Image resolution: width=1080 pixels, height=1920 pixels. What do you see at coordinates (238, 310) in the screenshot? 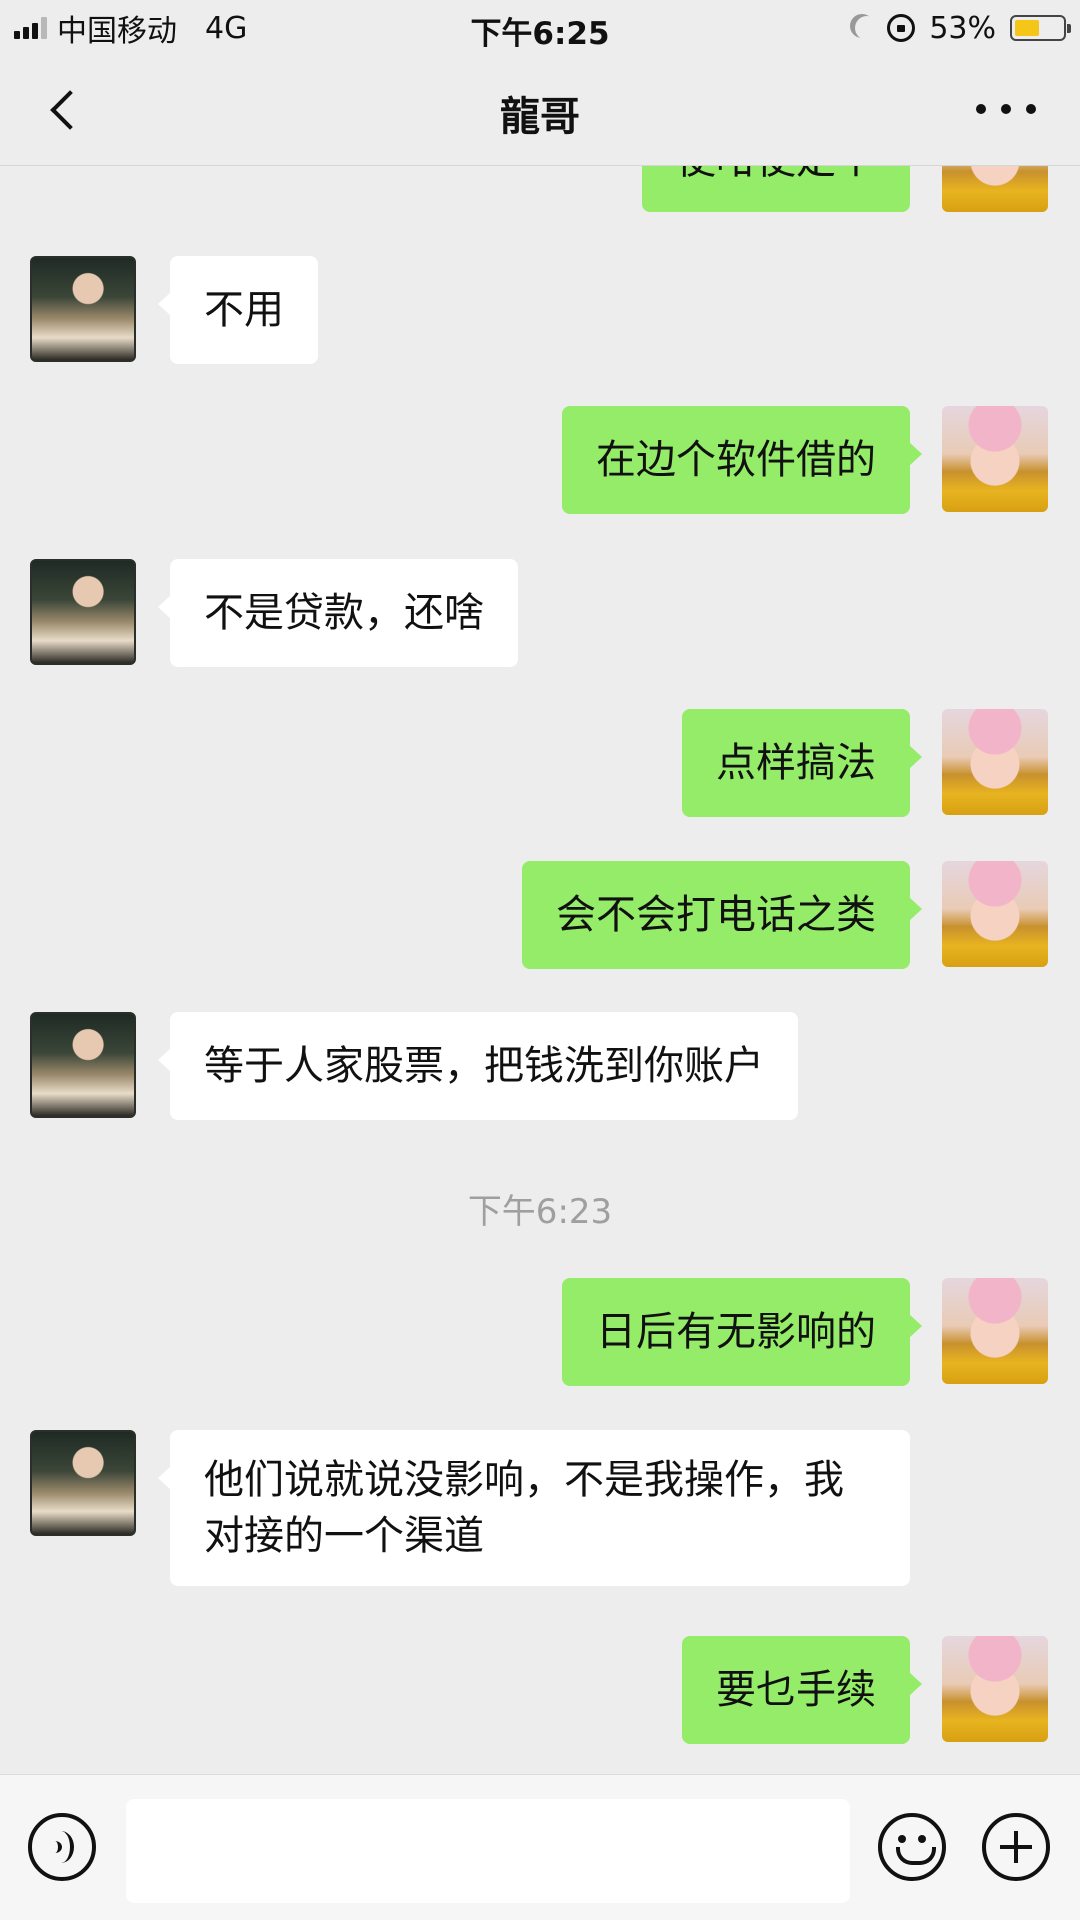
I see `message-bubble-incoming: 不用` at bounding box center [238, 310].